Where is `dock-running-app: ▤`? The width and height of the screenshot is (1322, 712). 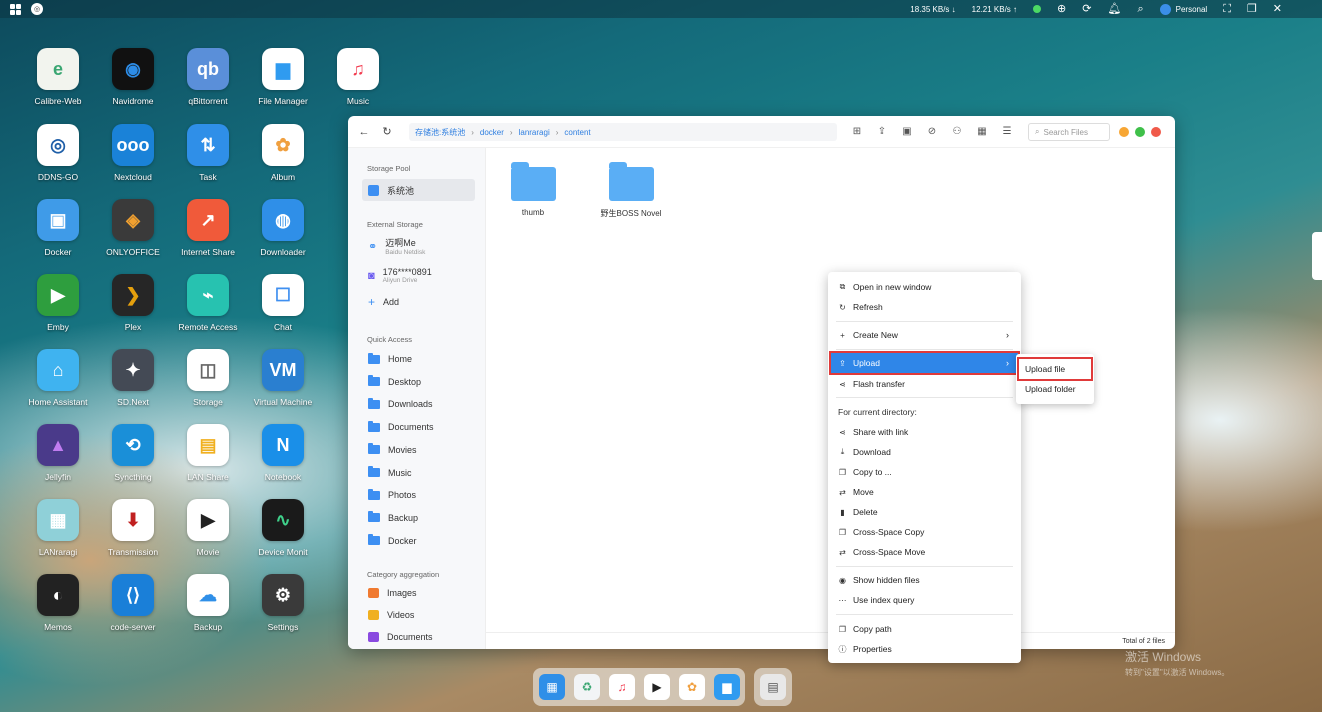
dock-running-app: ▤ is located at coordinates (773, 687).